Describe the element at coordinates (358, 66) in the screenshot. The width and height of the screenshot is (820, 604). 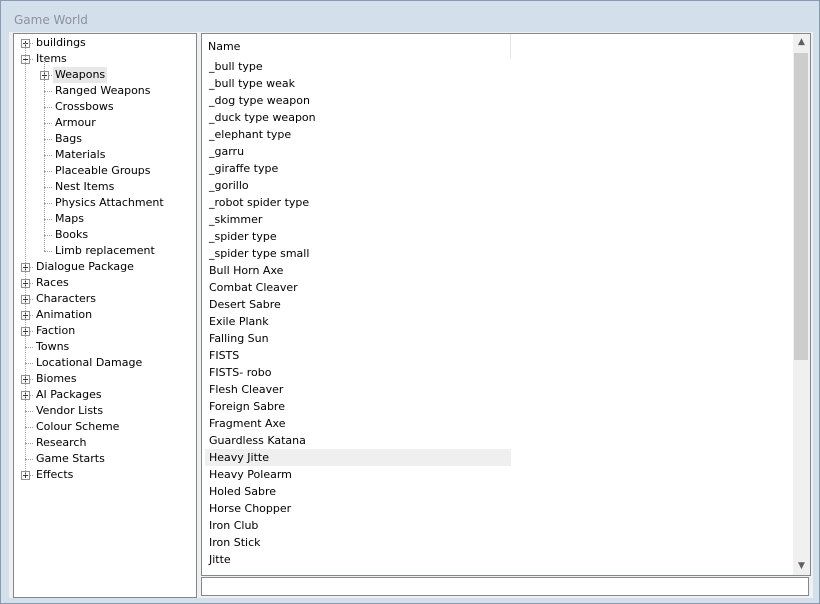
I see `list-item: _bull type` at that location.